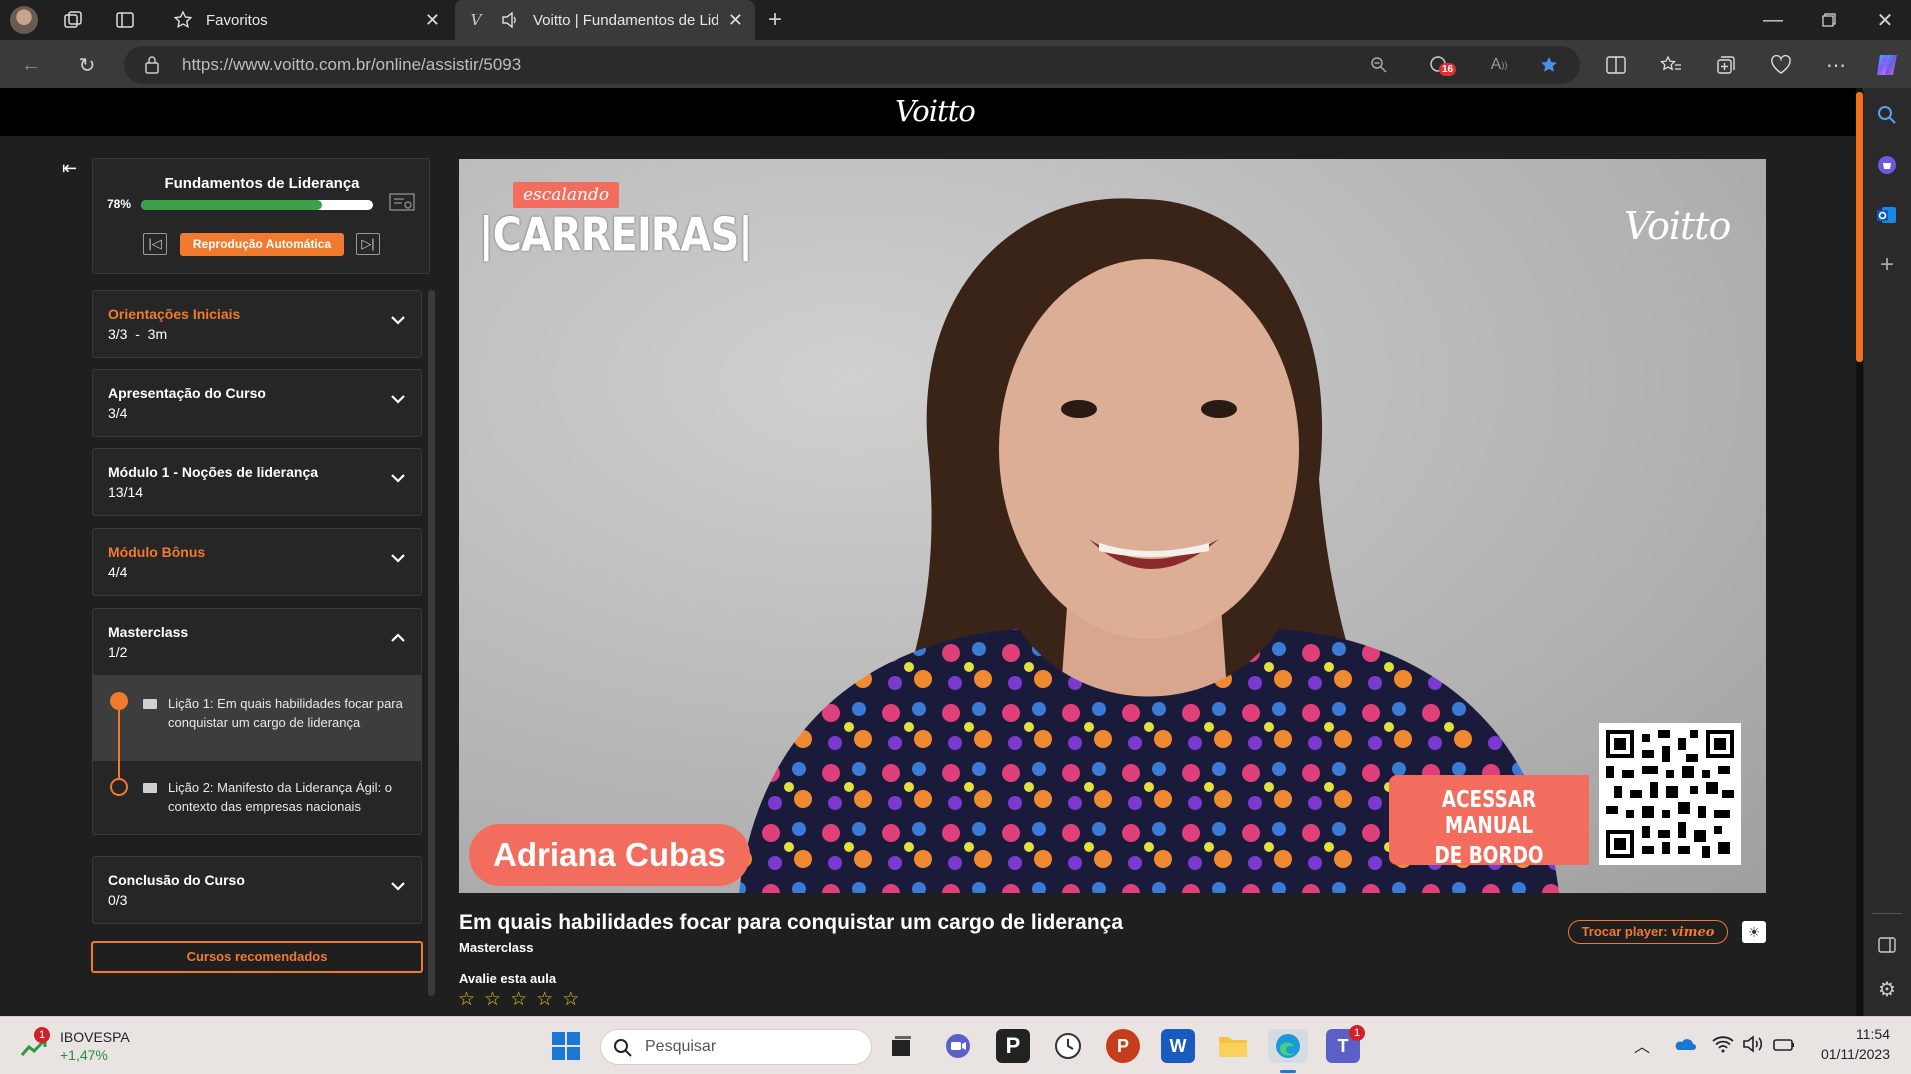 Image resolution: width=1911 pixels, height=1074 pixels. Describe the element at coordinates (492, 999) in the screenshot. I see `star-2-icon: ☆` at that location.